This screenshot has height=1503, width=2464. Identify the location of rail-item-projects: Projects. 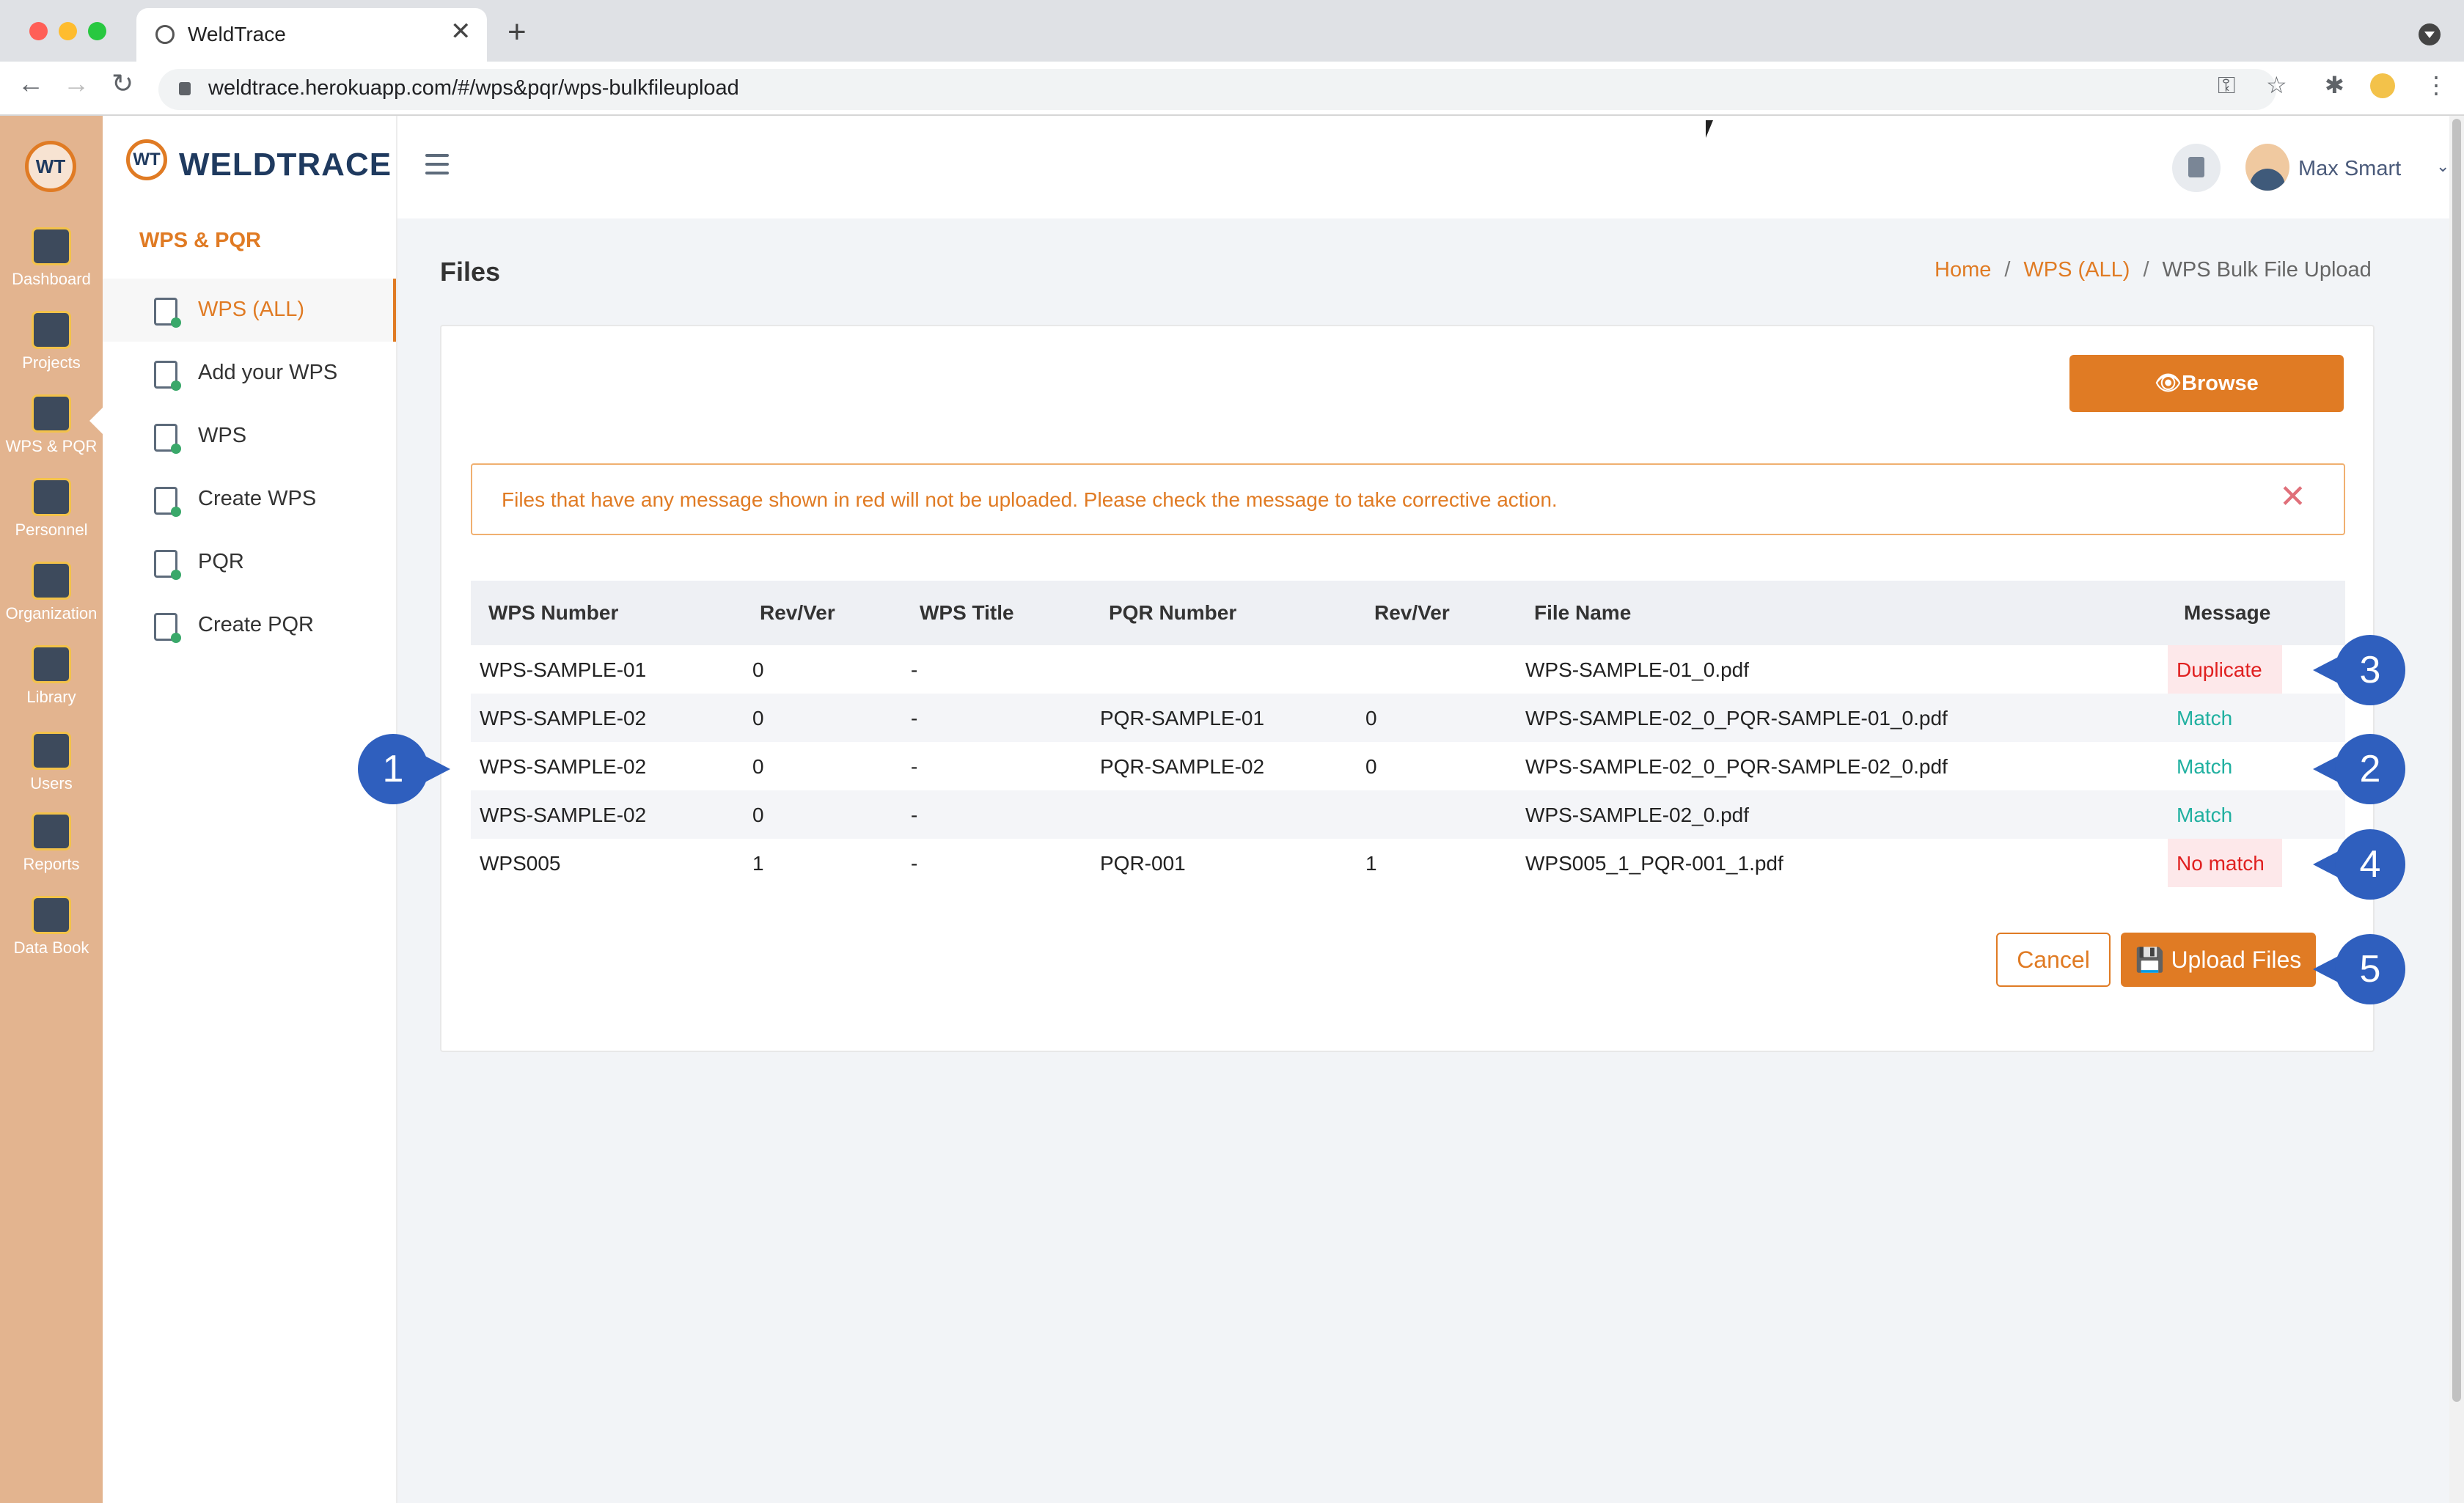
(51, 341).